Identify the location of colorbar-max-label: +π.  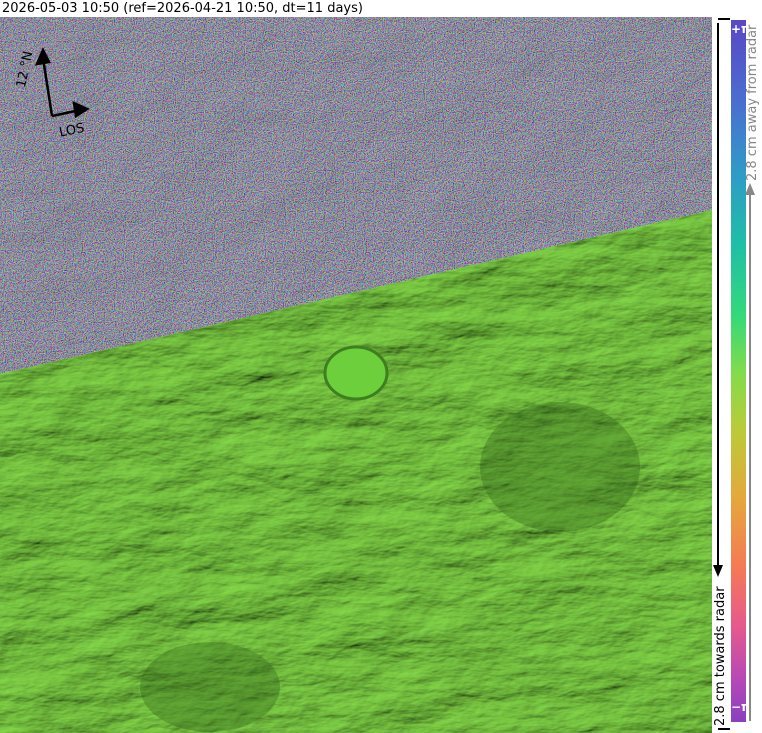
(741, 29).